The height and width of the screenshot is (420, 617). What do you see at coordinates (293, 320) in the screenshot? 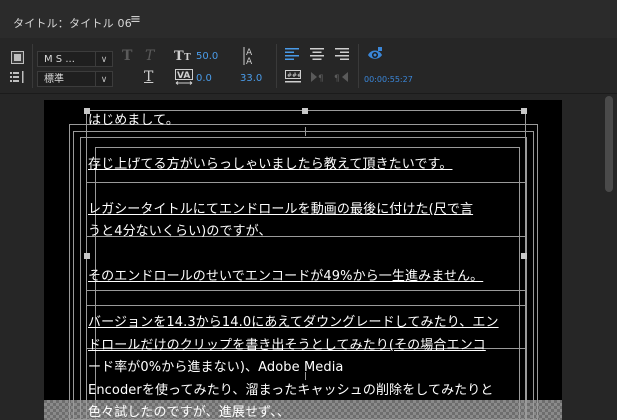
I see `title-text-line: バージョンを14.3から14.0にあえてダウングレードしてみたり、エン` at bounding box center [293, 320].